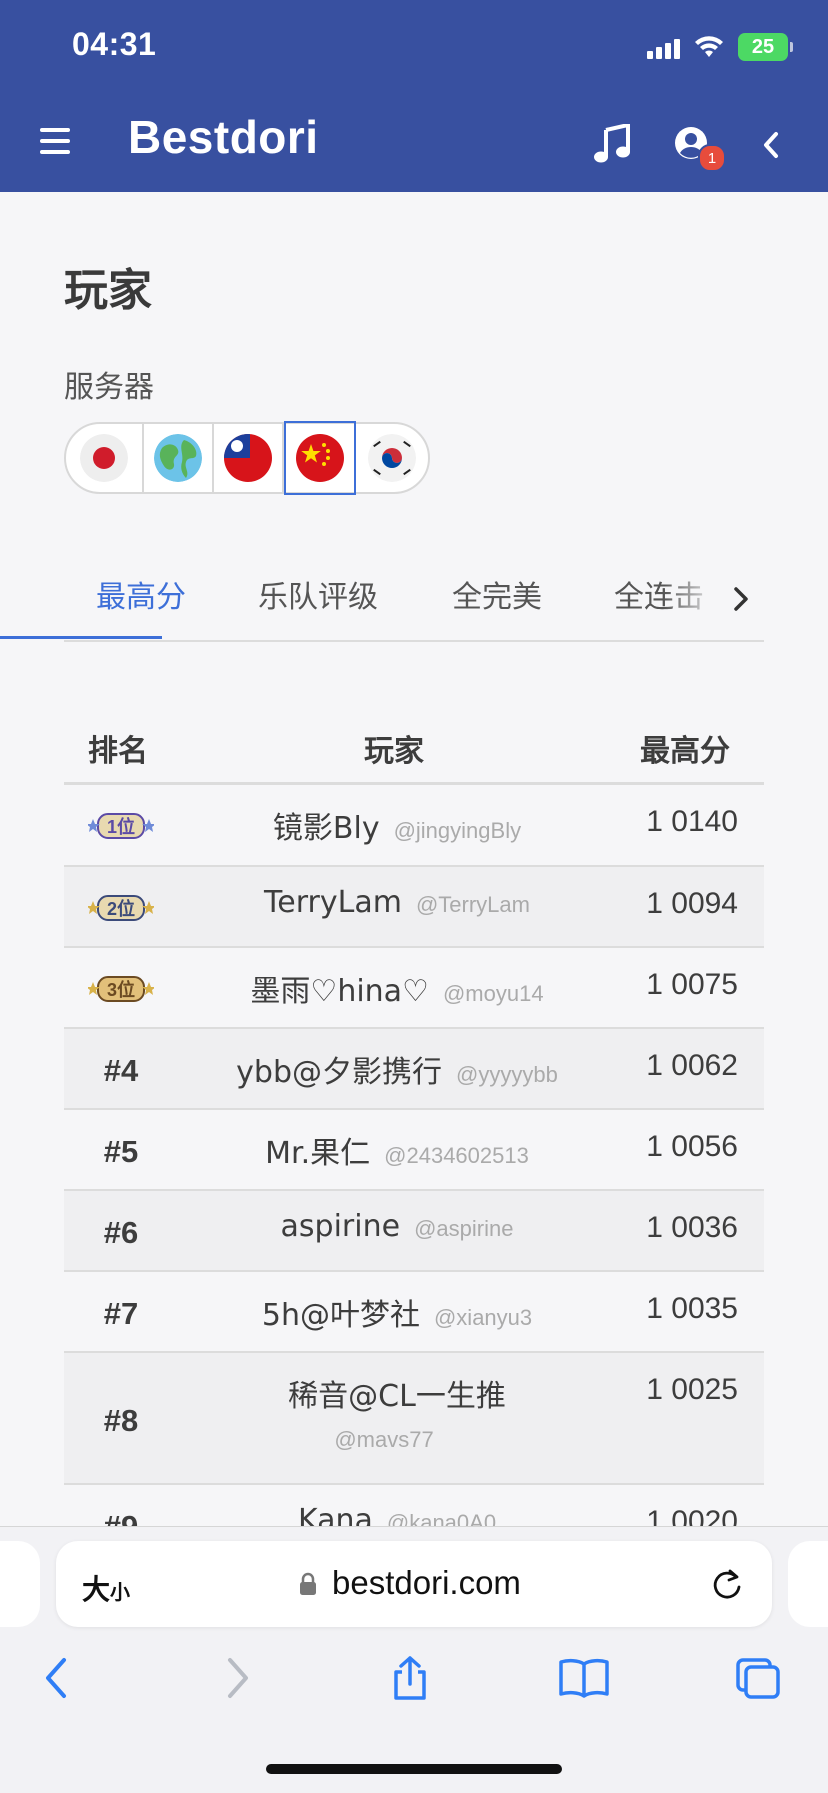 The height and width of the screenshot is (1793, 828). Describe the element at coordinates (339, 1072) in the screenshot. I see `player-name: ybb@夕影携行` at that location.